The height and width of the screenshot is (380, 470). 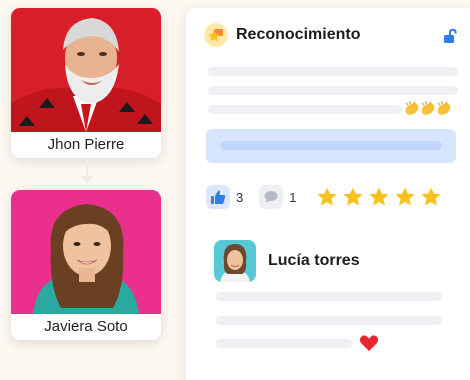 What do you see at coordinates (86, 144) in the screenshot?
I see `person-name: Jhon Pierre` at bounding box center [86, 144].